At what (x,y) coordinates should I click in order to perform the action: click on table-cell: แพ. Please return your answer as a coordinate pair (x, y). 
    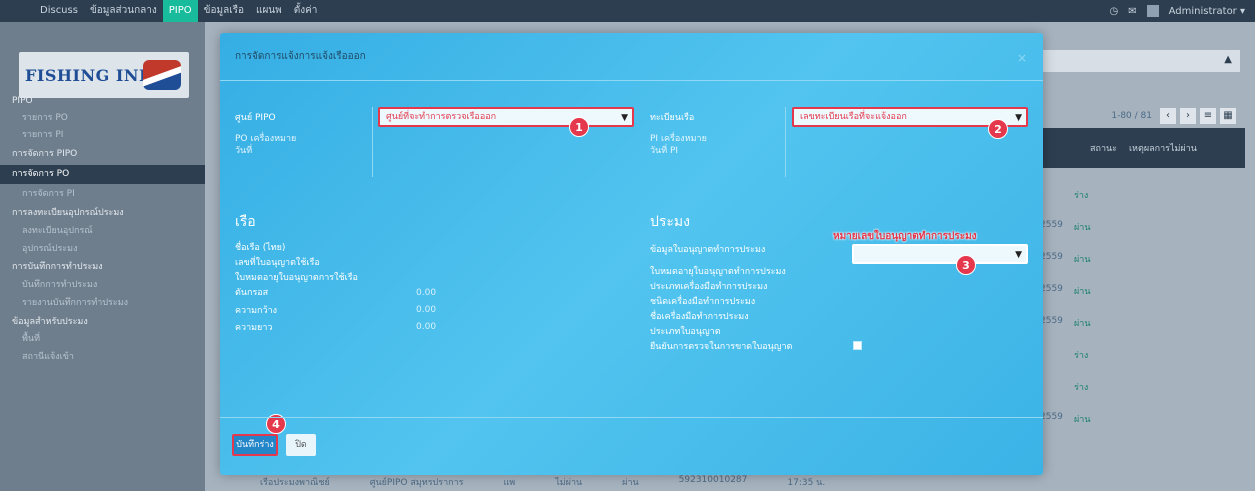
    Looking at the image, I should click on (509, 483).